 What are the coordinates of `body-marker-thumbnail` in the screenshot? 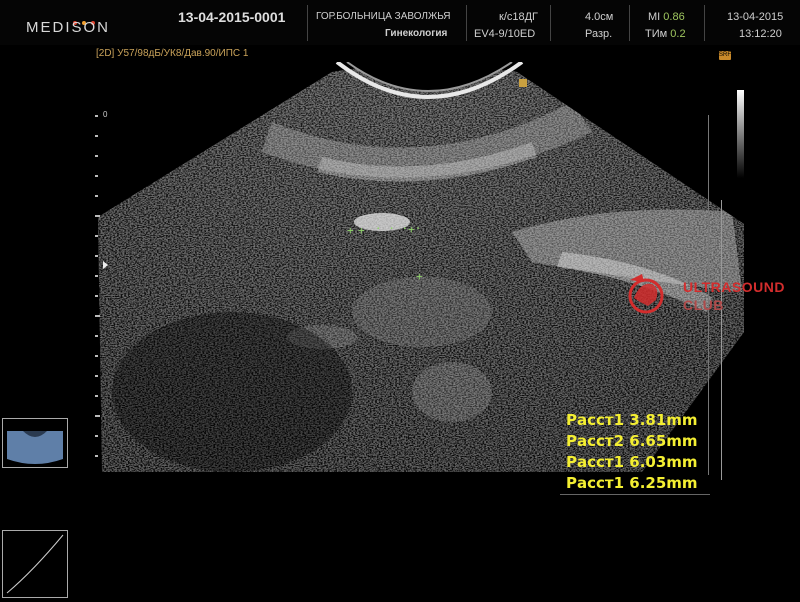 It's located at (35, 443).